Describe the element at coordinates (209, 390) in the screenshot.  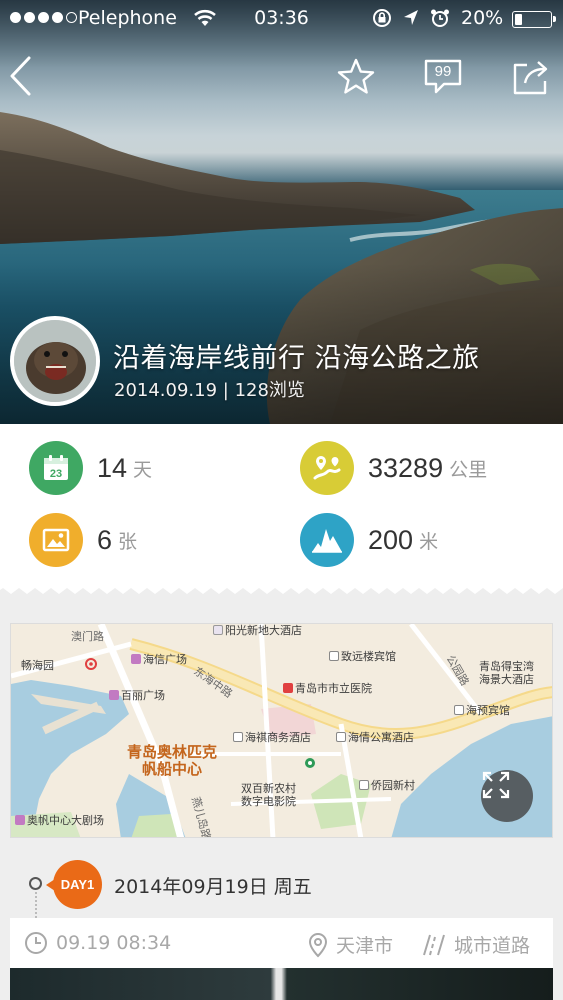
I see `trip-meta: 2014.09.19 | 128浏览` at that location.